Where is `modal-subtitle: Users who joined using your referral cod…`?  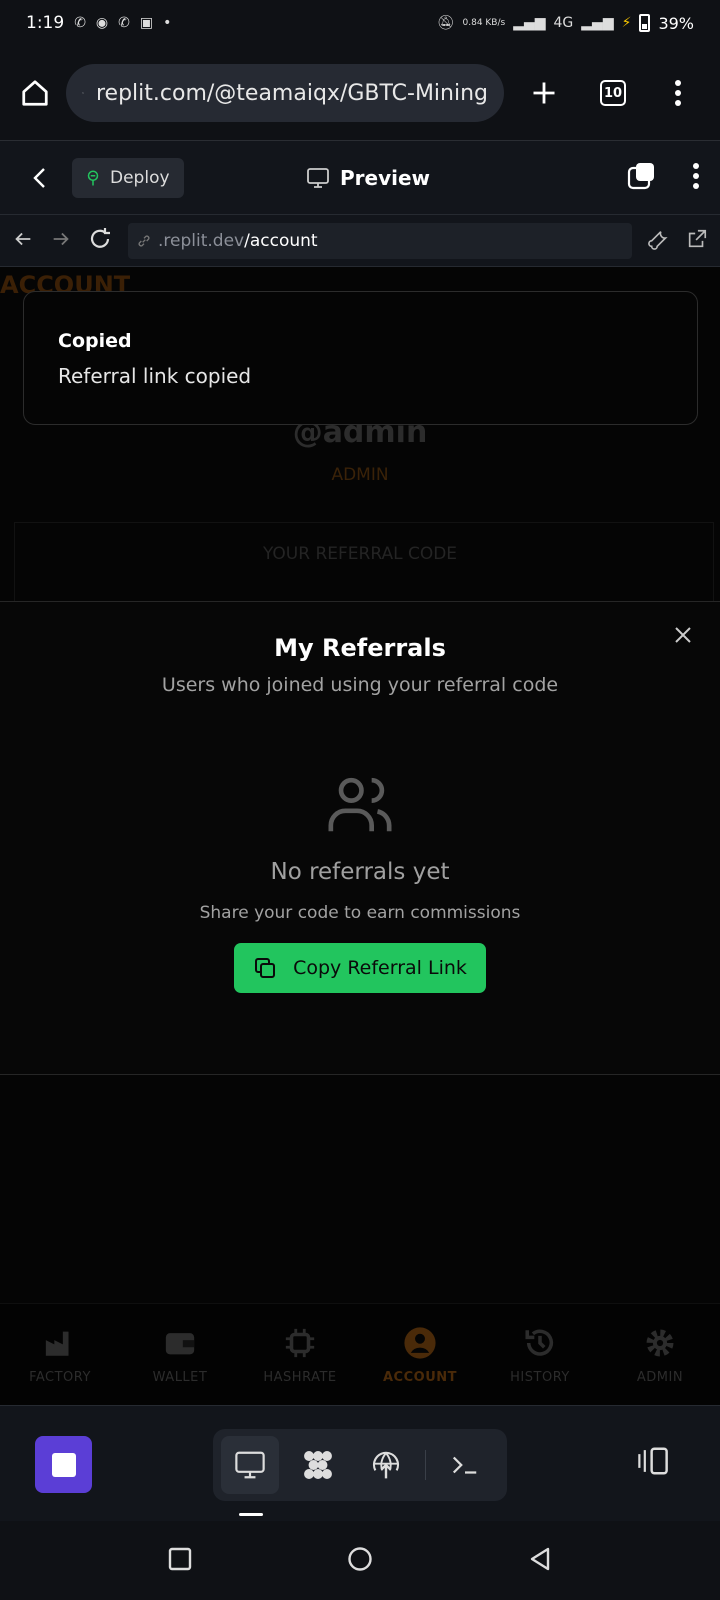
modal-subtitle: Users who joined using your referral cod… is located at coordinates (360, 685).